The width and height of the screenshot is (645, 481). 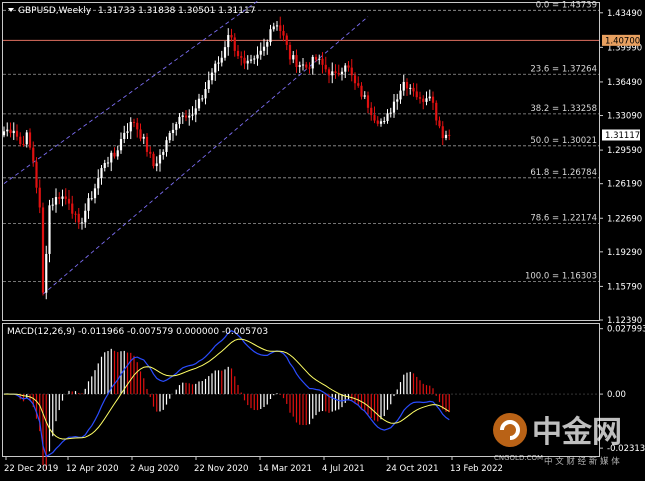 I want to click on fib-level-label: 38.2 = 1.33258, so click(x=563, y=109).